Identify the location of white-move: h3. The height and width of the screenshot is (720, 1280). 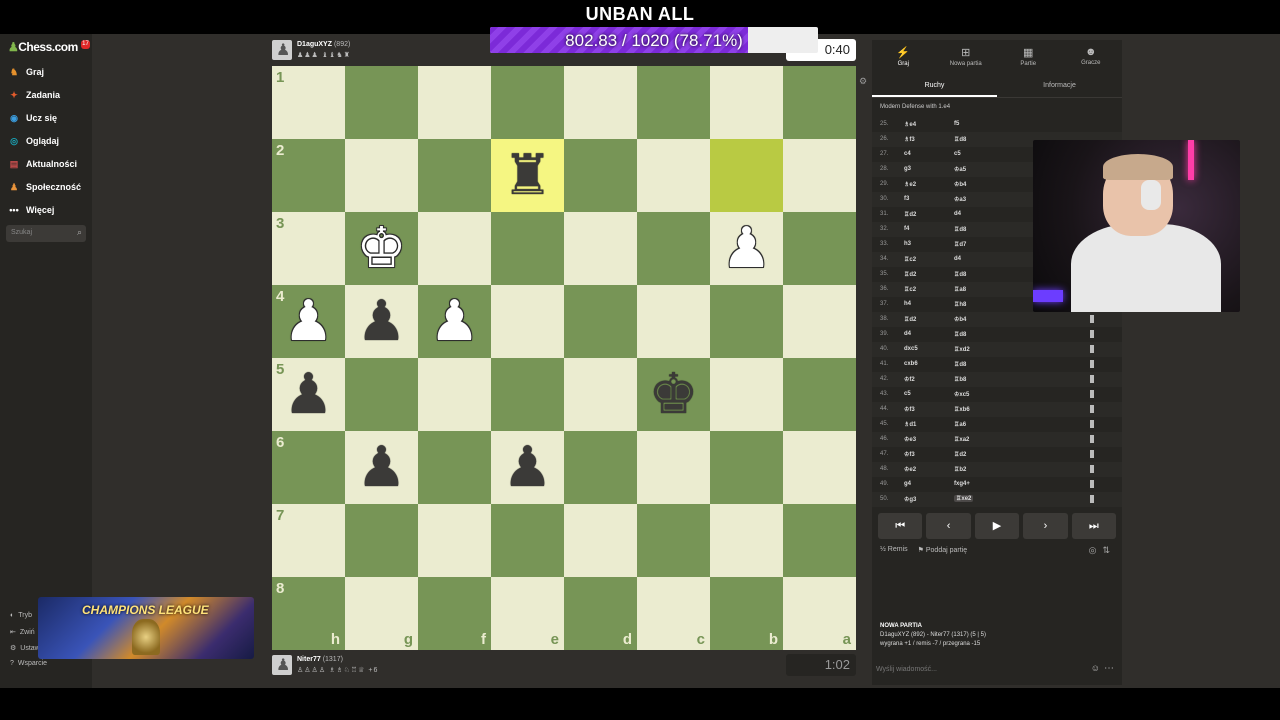
(907, 244).